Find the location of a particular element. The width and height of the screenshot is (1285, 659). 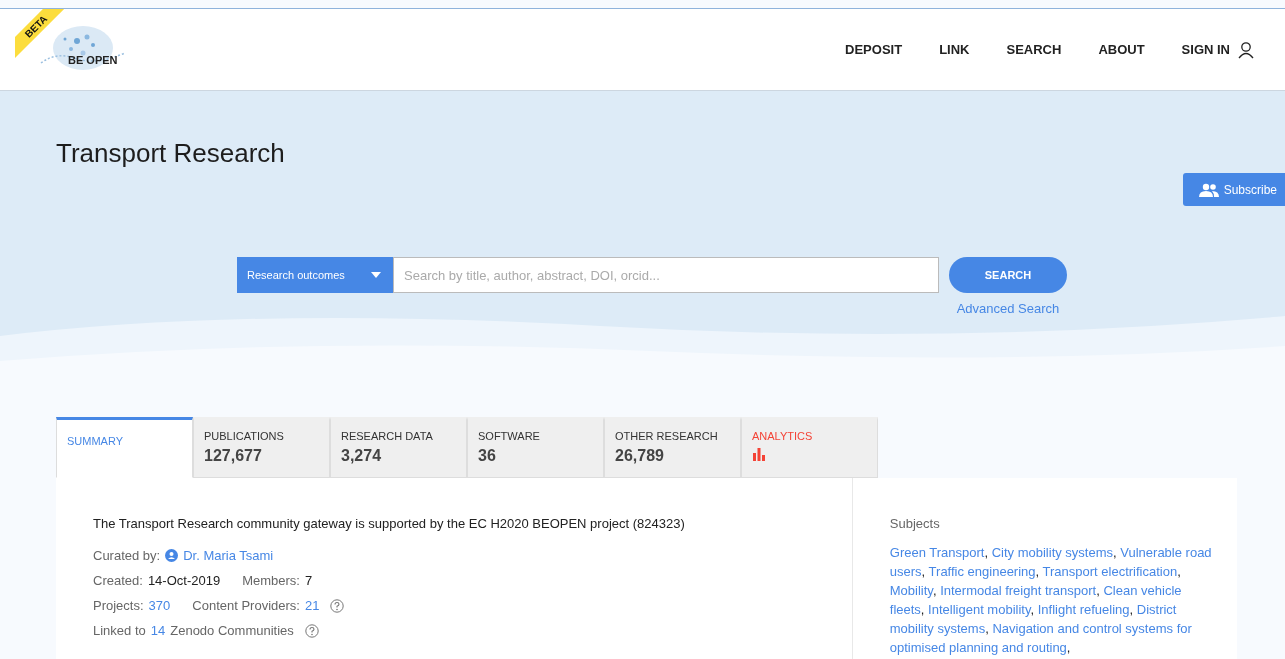

count-link: 14 is located at coordinates (158, 630).